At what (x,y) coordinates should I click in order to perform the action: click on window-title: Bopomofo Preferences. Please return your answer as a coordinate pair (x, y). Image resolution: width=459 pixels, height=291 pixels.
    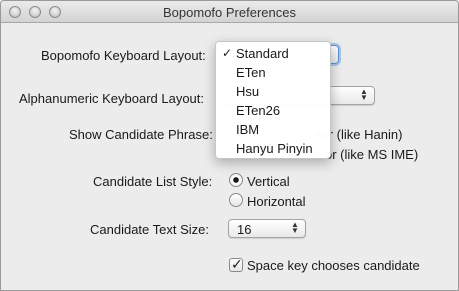
    Looking at the image, I should click on (229, 12).